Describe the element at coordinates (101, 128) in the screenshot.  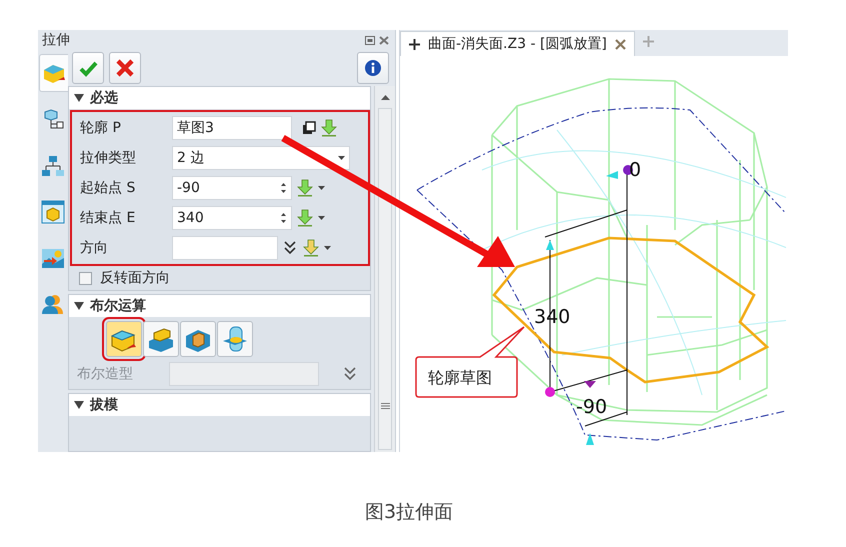
I see `field-label: 轮廓 P` at that location.